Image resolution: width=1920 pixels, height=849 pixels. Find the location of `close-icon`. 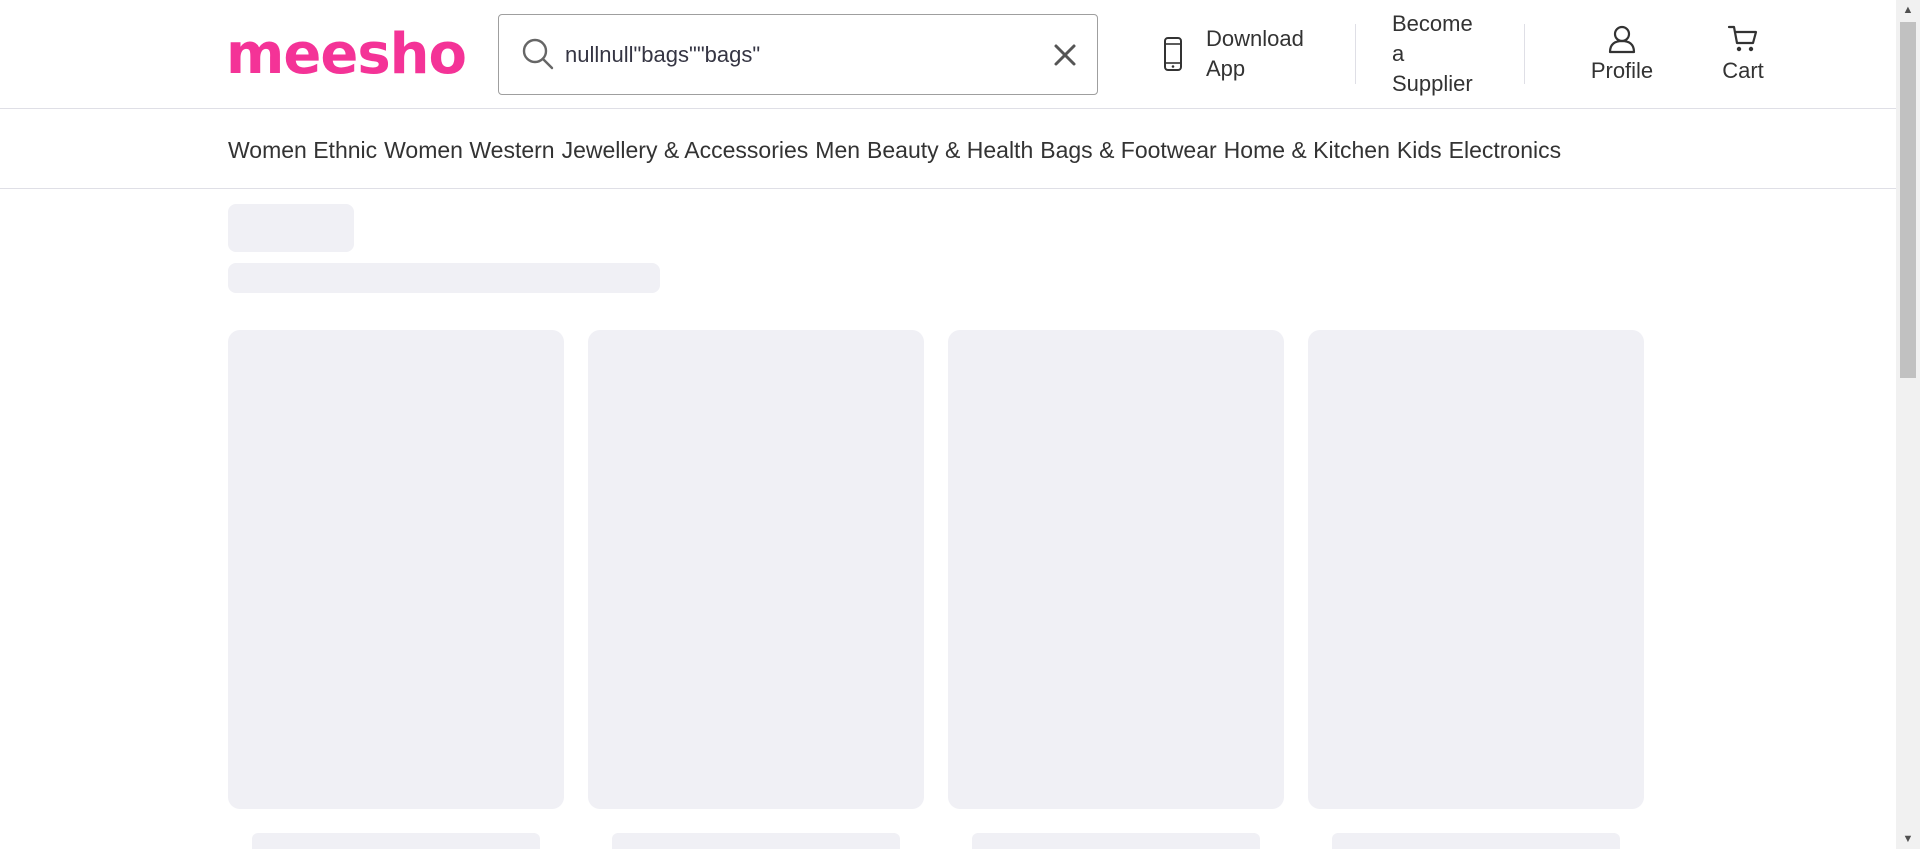

close-icon is located at coordinates (1065, 55).